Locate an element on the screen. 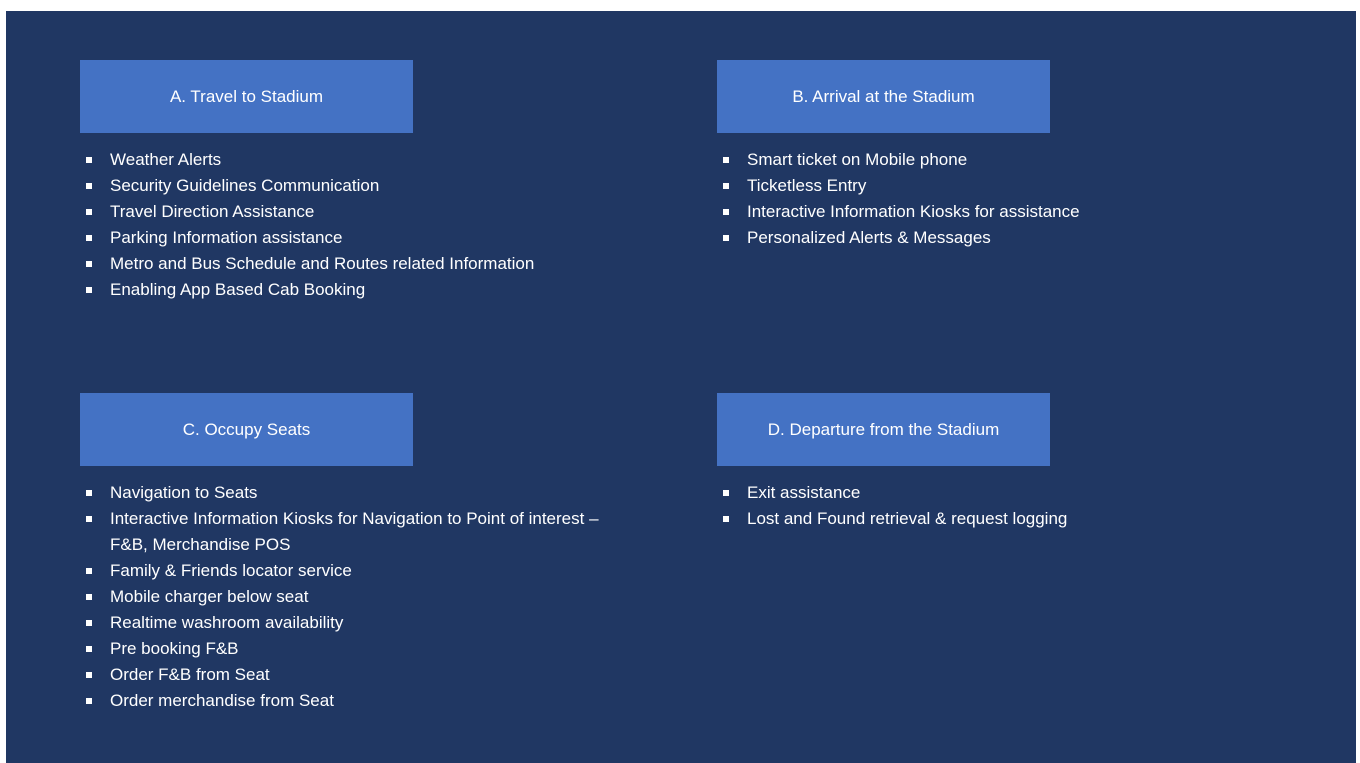 This screenshot has width=1360, height=763. list-item: Realtime washroom availability is located at coordinates (340, 623).